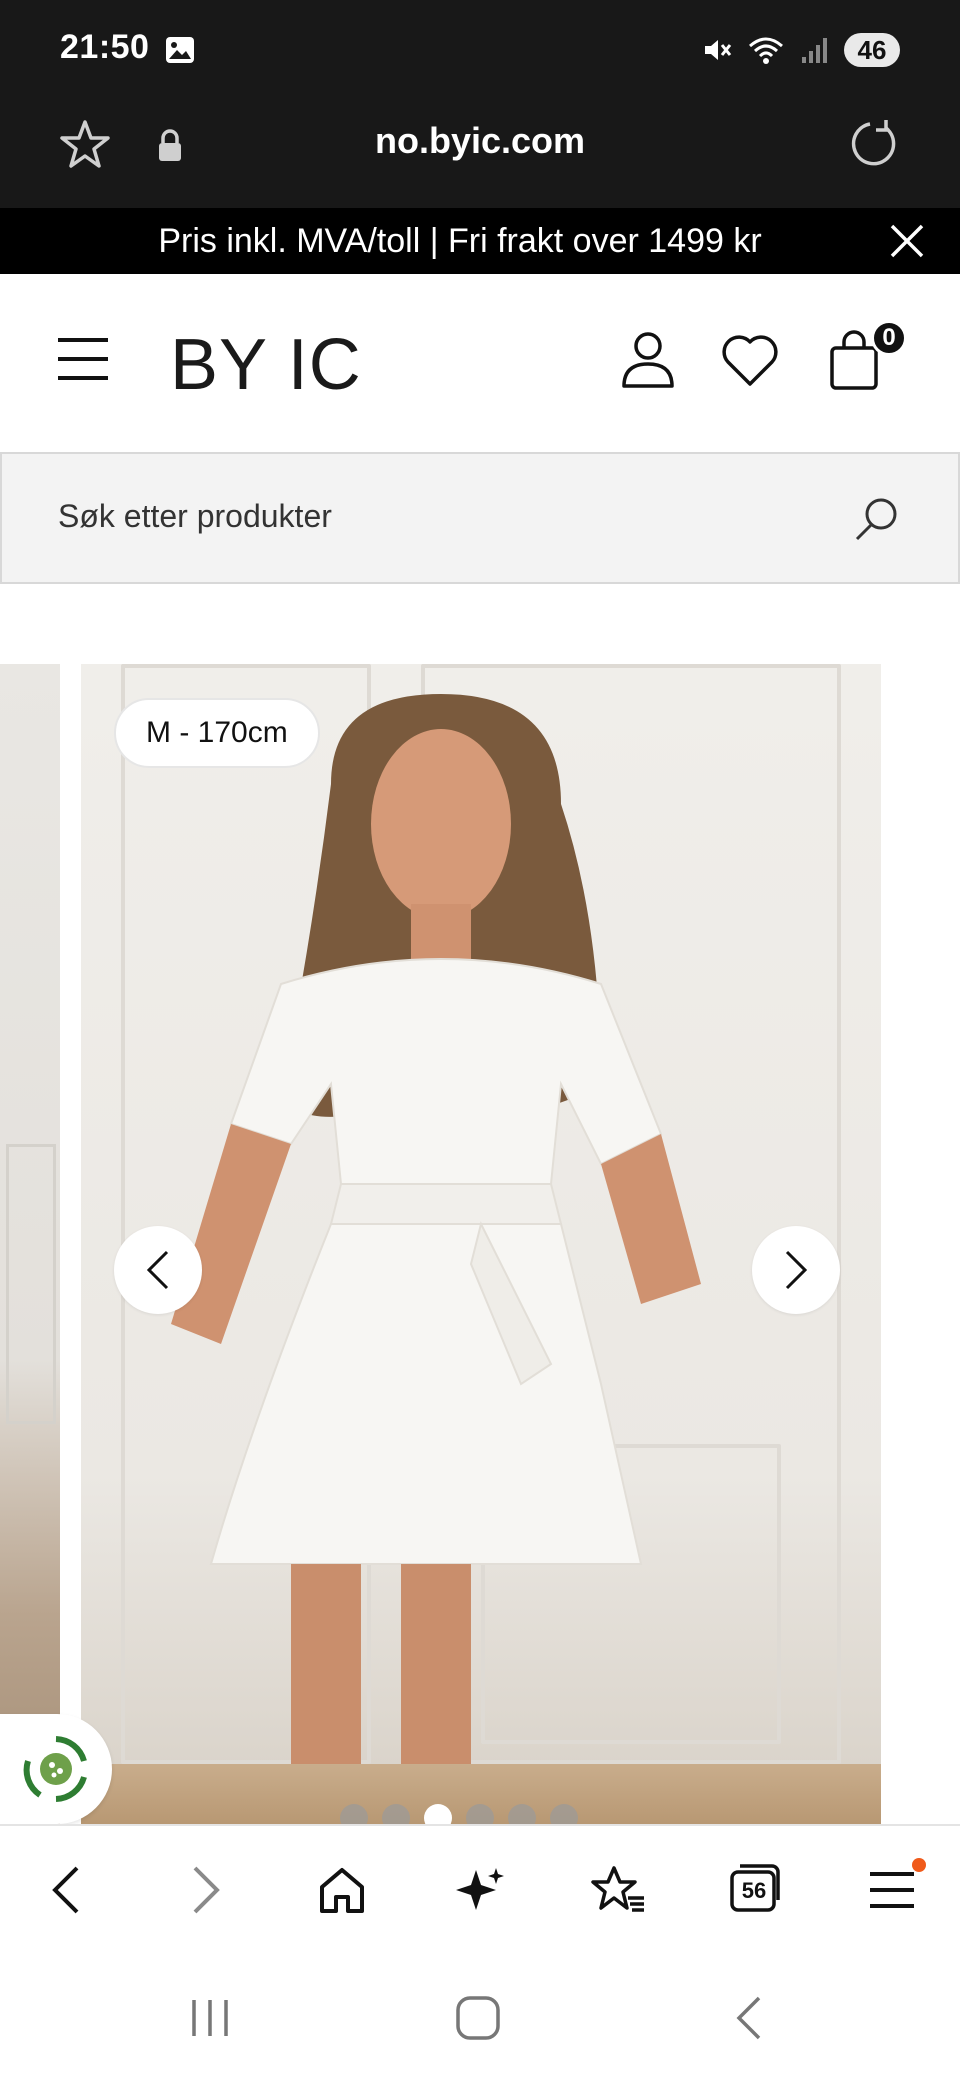  I want to click on back-nav-button, so click(748, 2018).